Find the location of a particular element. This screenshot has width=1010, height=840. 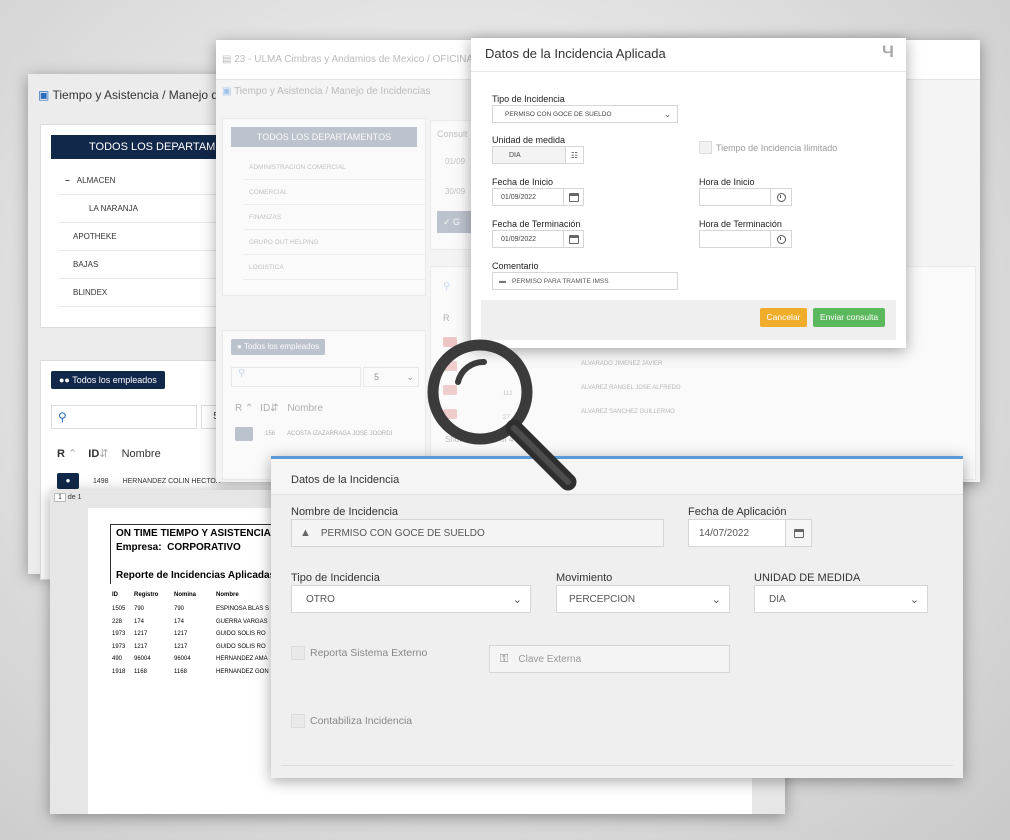

clave-externa-input: ⚿ Clave Externa is located at coordinates (609, 659).